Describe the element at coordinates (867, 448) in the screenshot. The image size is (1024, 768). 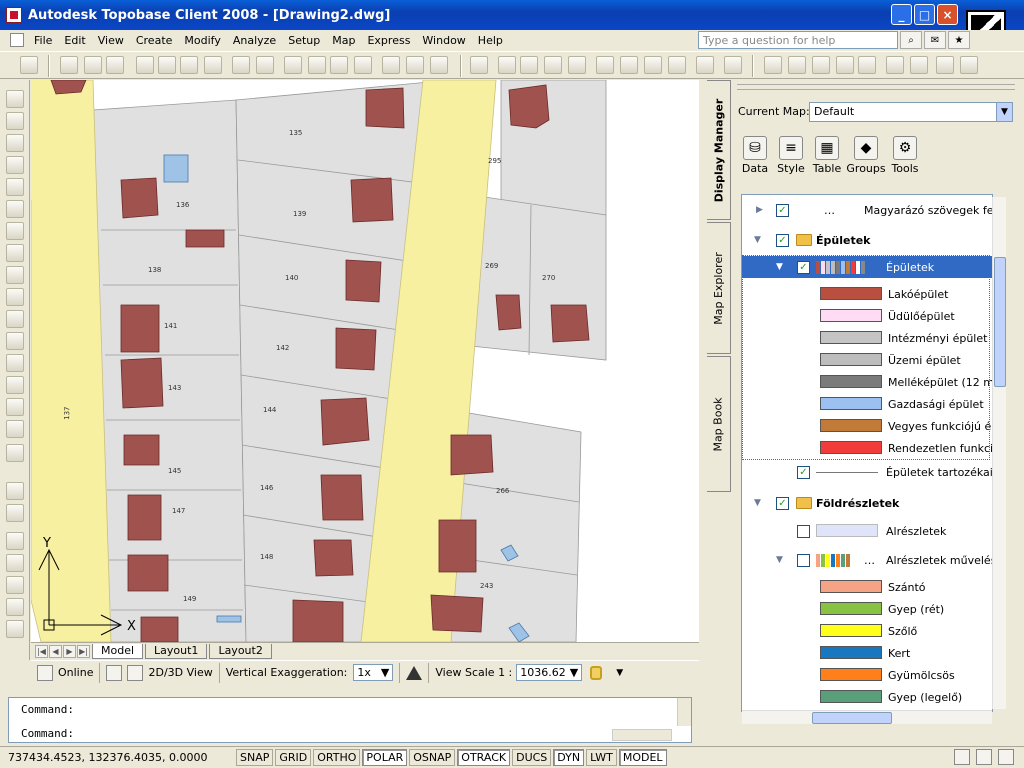
I see `style-row: Rendezetlen funkciójú` at that location.